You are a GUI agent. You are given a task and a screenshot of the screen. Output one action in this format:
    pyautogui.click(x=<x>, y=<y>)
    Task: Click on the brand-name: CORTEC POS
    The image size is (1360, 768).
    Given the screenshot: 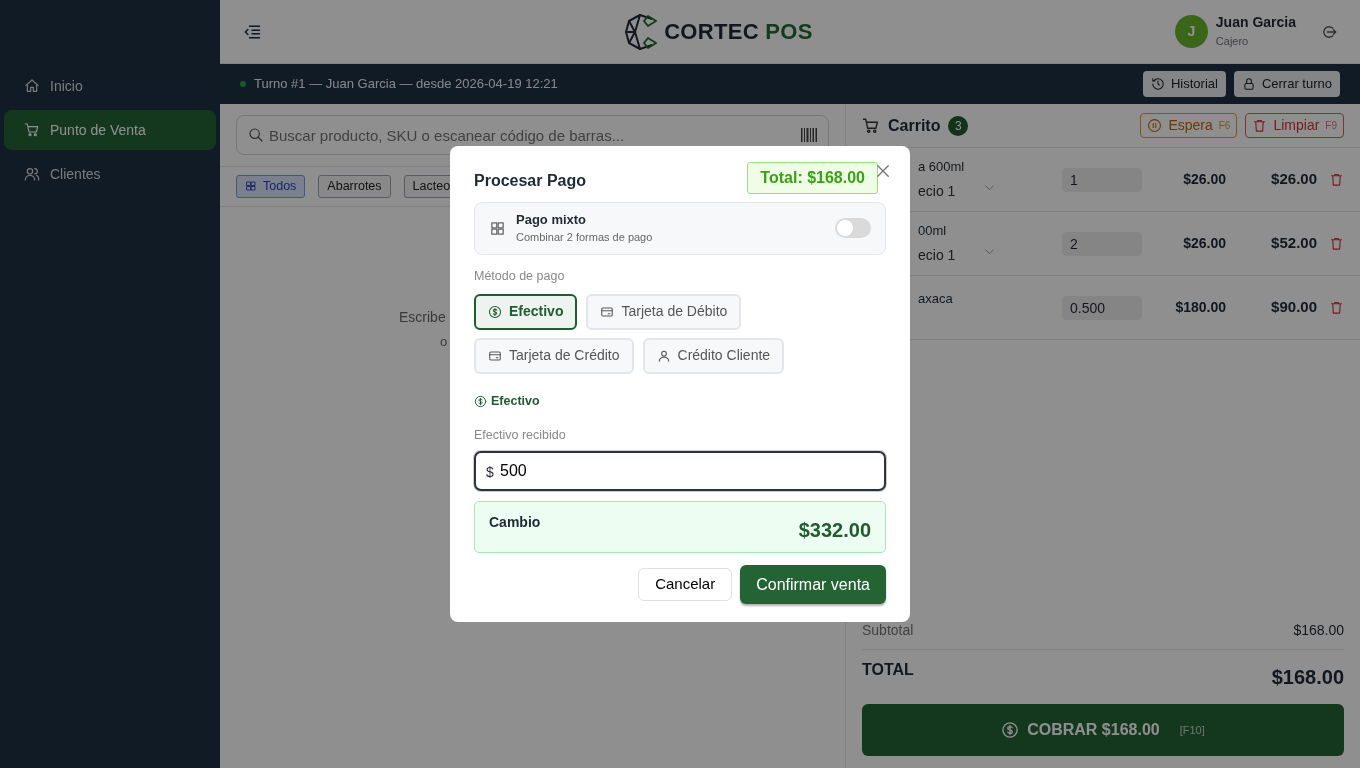 What is the action you would take?
    pyautogui.click(x=738, y=32)
    